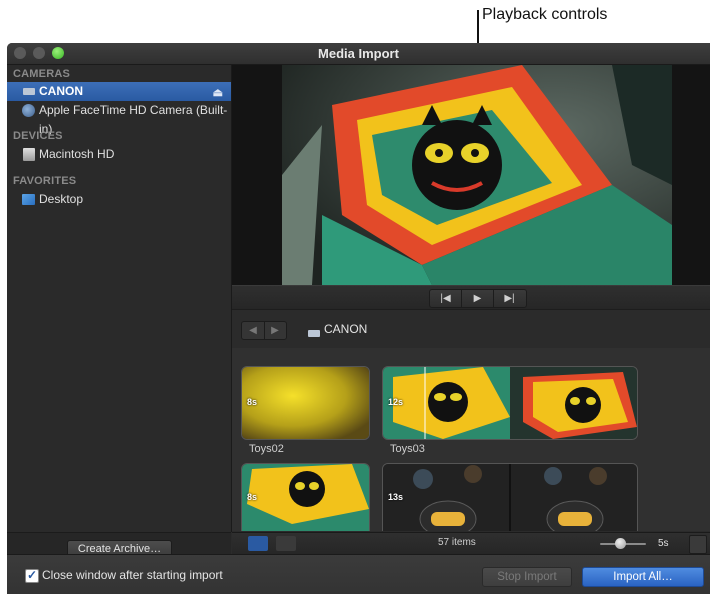 The width and height of the screenshot is (710, 594). I want to click on next-frame-button: ▶|, so click(509, 298).